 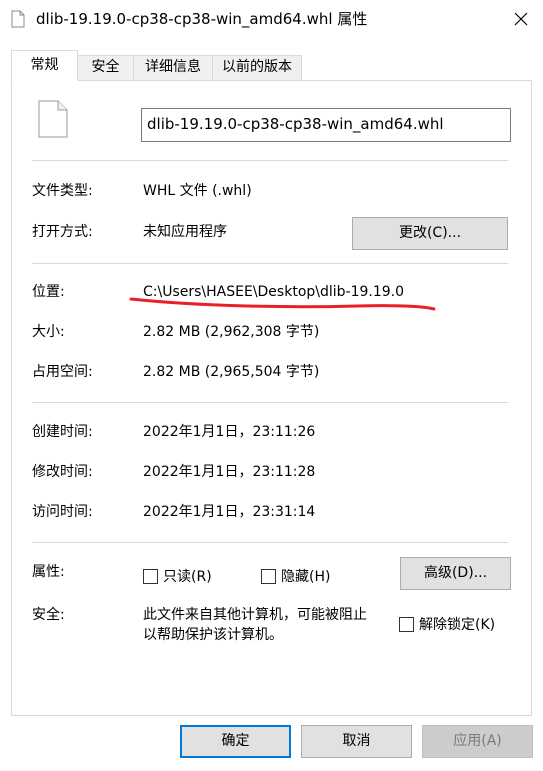 I want to click on title-bar: dlib-19.19.0-cp38-cp38-win_amd64.whl 属性, so click(x=271, y=20).